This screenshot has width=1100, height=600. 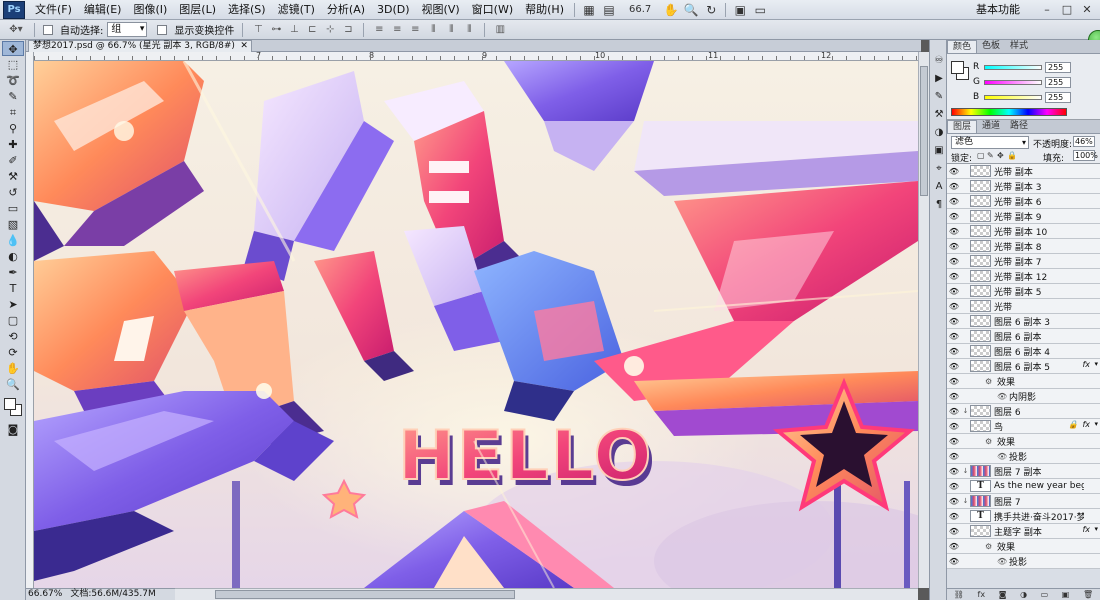 What do you see at coordinates (1023, 261) in the screenshot?
I see `layer-row: 👁 光带 副本 7` at bounding box center [1023, 261].